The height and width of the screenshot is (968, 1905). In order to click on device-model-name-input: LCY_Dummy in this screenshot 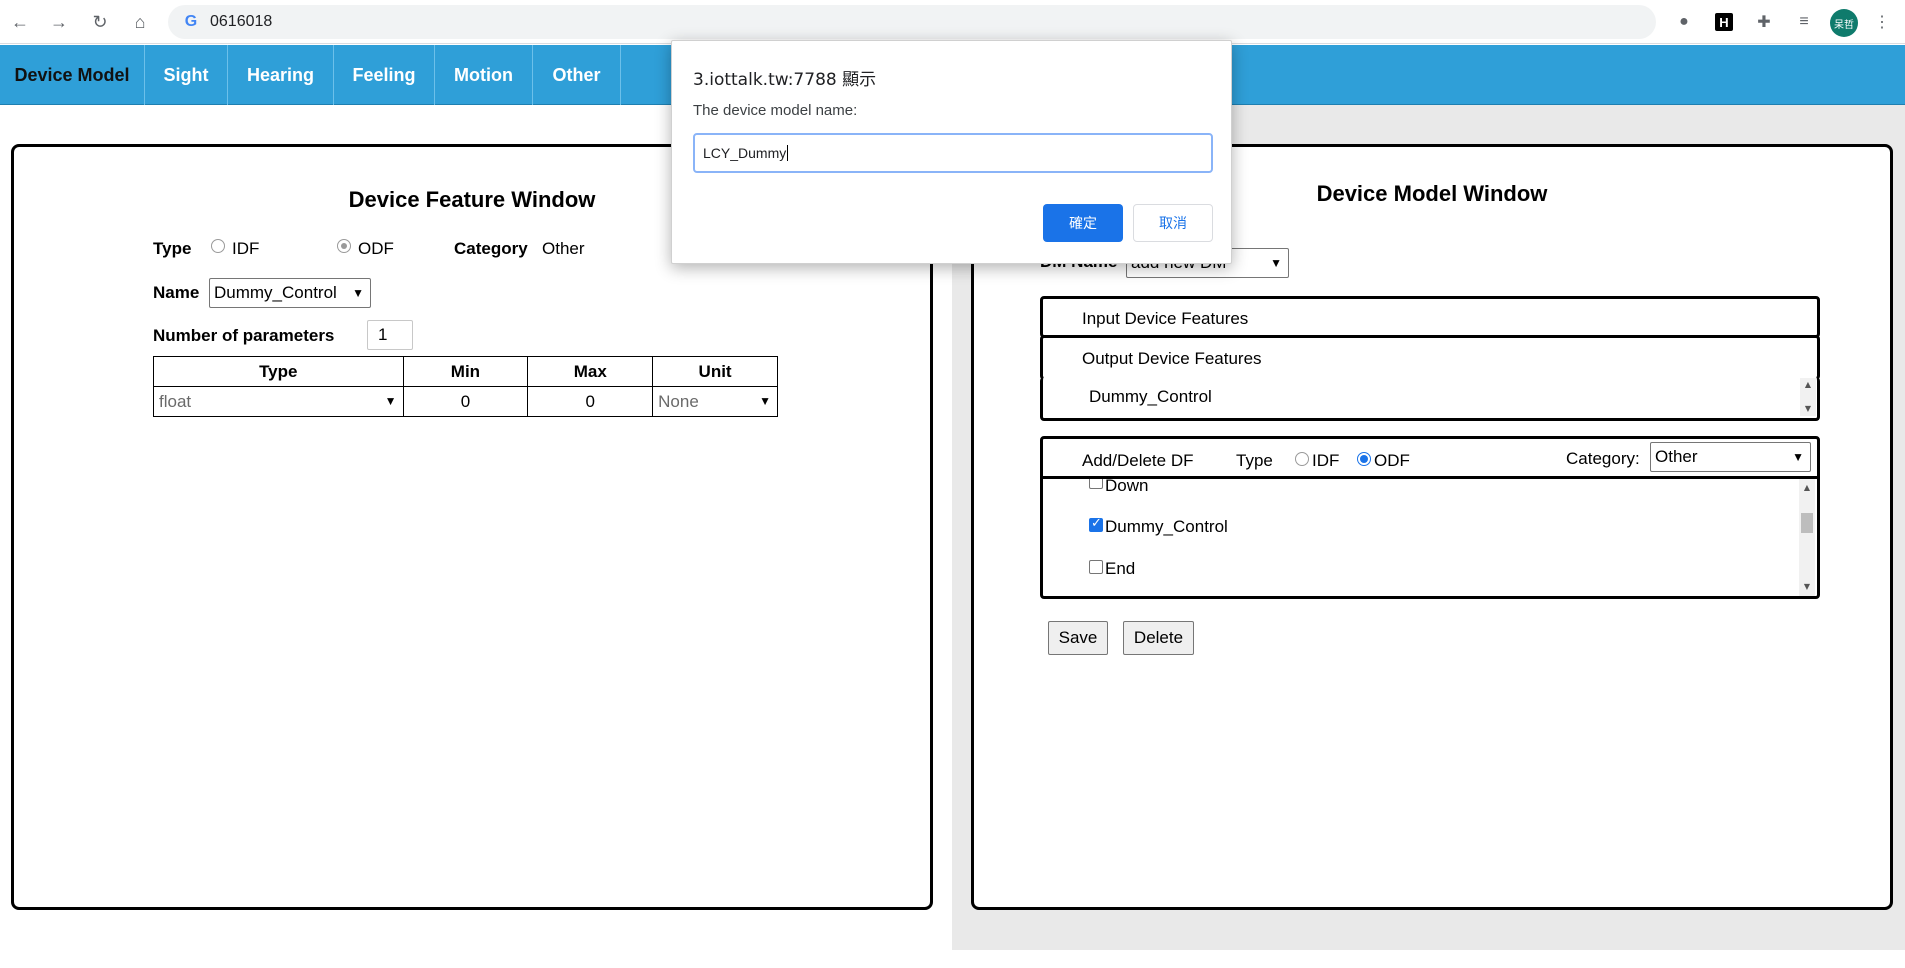, I will do `click(953, 153)`.